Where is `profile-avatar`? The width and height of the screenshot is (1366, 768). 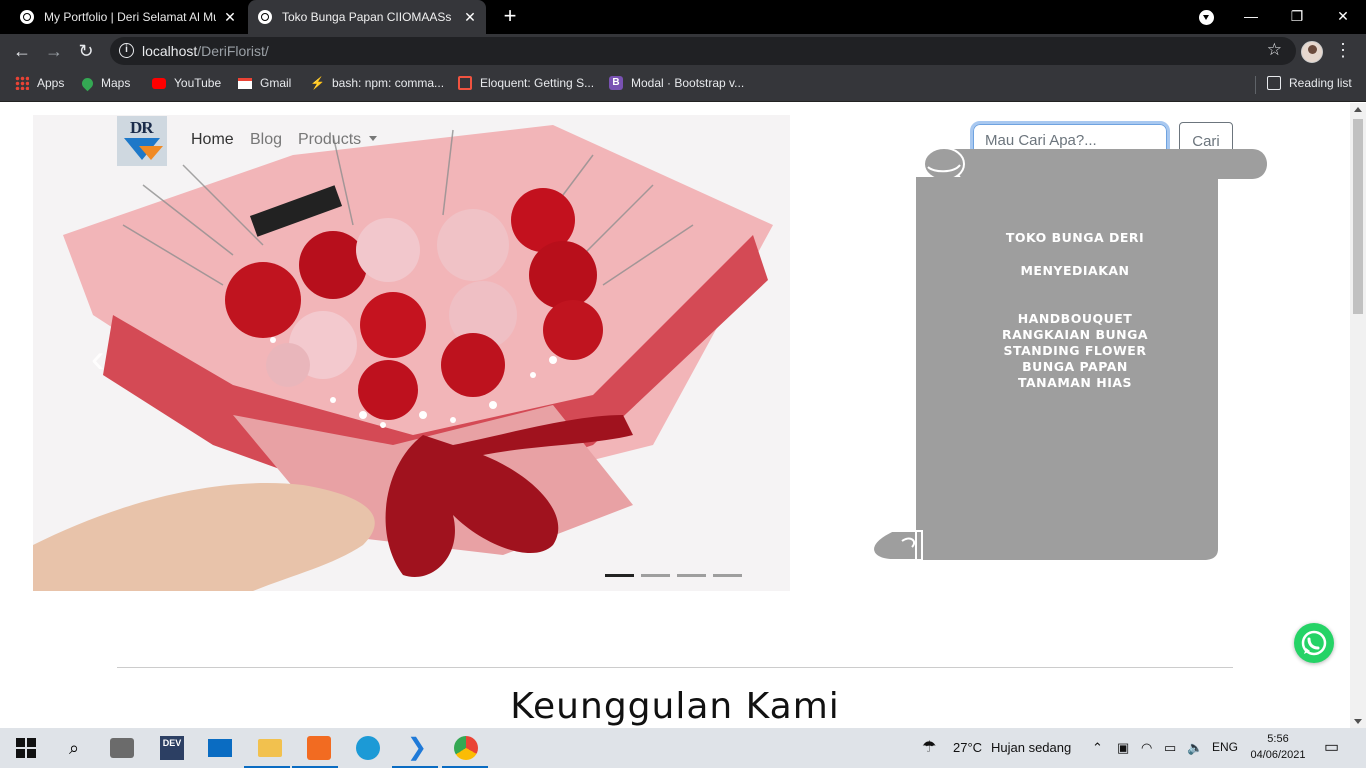
profile-avatar is located at coordinates (1312, 52).